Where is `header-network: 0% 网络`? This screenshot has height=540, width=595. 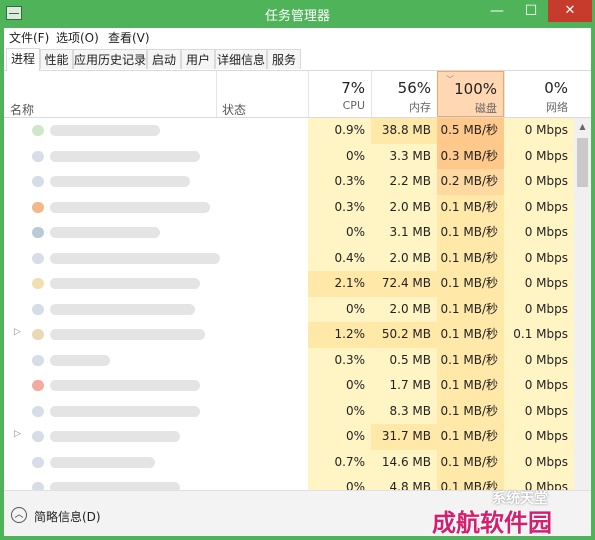
header-network: 0% 网络 is located at coordinates (539, 94).